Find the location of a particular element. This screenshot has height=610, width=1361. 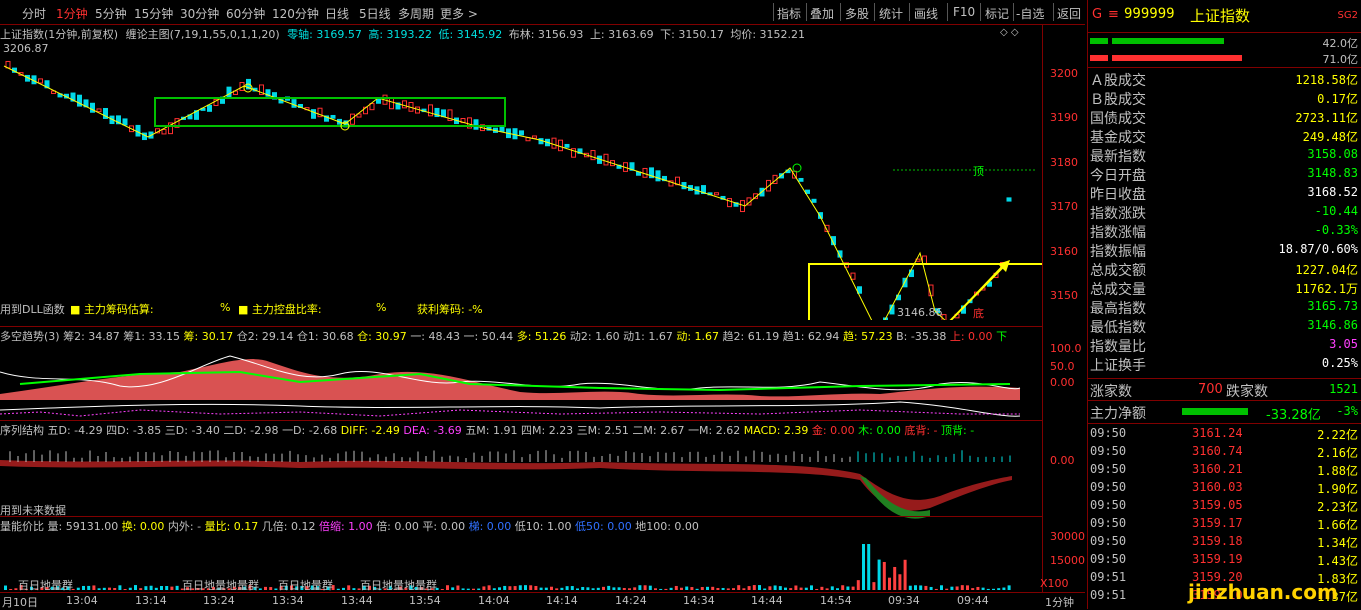

tab-60min: 60分钟 is located at coordinates (245, 13).